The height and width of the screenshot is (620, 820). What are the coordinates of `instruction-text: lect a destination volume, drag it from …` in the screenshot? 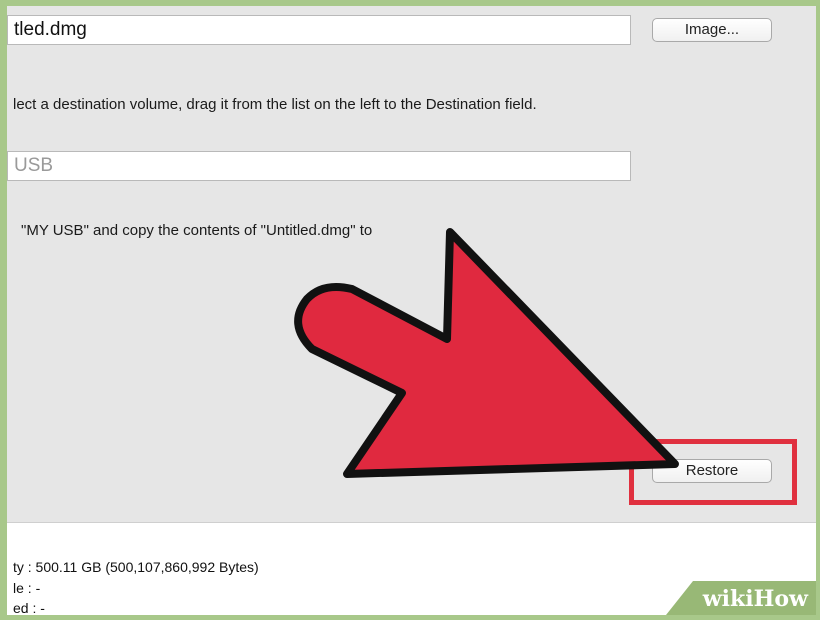 It's located at (275, 104).